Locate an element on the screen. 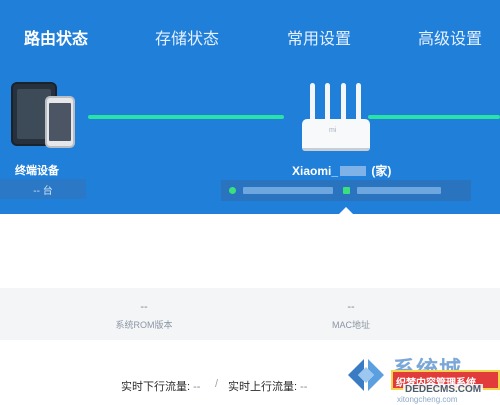 The width and height of the screenshot is (500, 405). upload-traffic: 实时上行流量: -- is located at coordinates (267, 386).